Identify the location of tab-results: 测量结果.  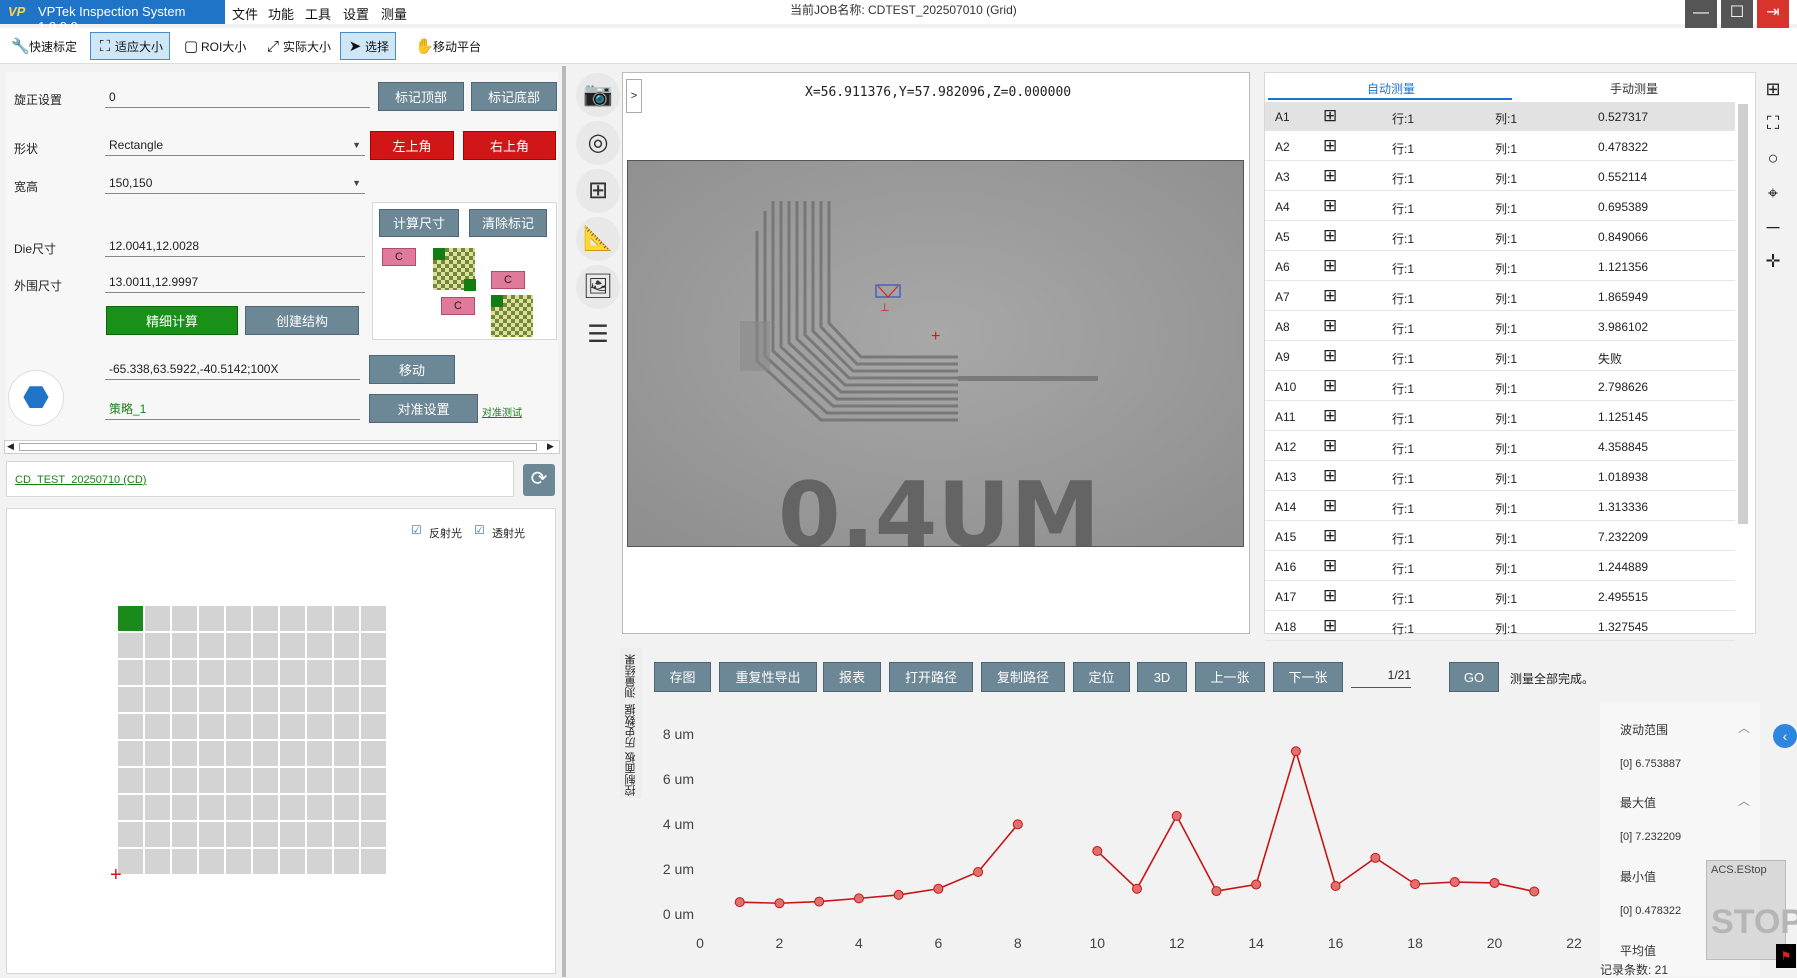
(631, 676).